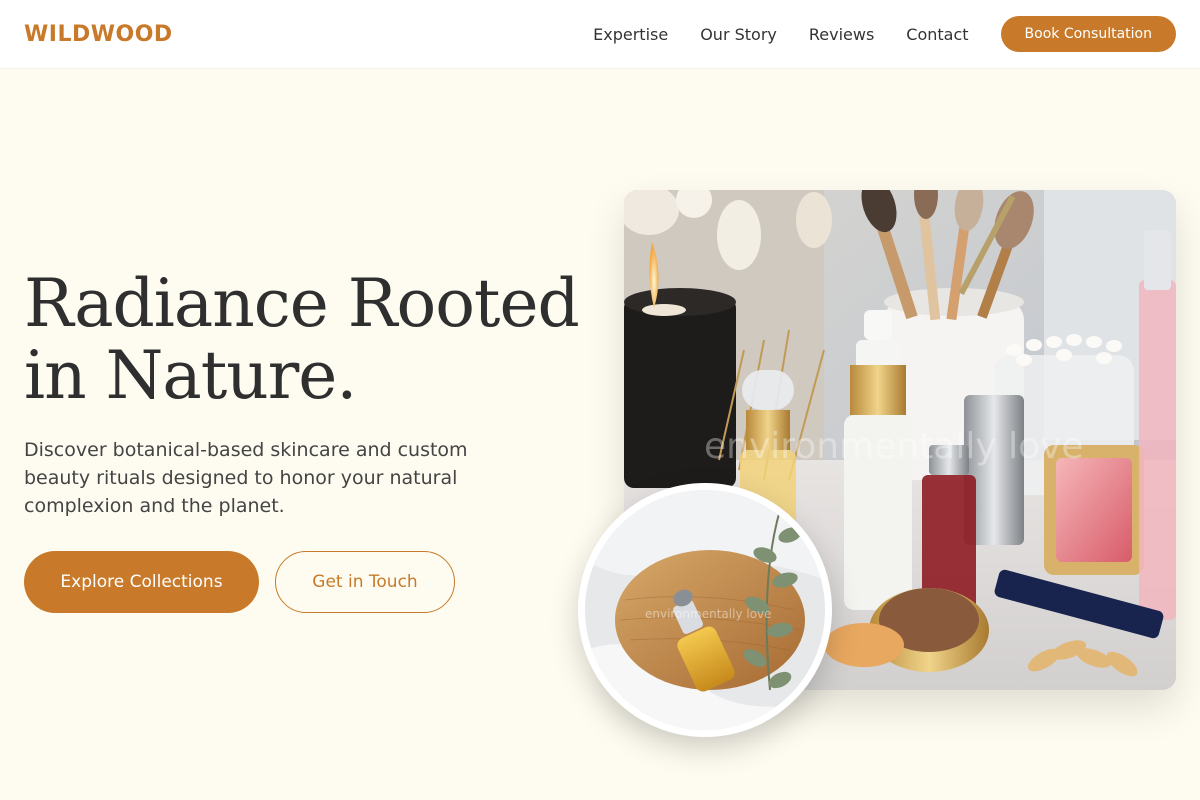 The height and width of the screenshot is (800, 1200). What do you see at coordinates (841, 34) in the screenshot?
I see `nav-link-reviews: Reviews` at bounding box center [841, 34].